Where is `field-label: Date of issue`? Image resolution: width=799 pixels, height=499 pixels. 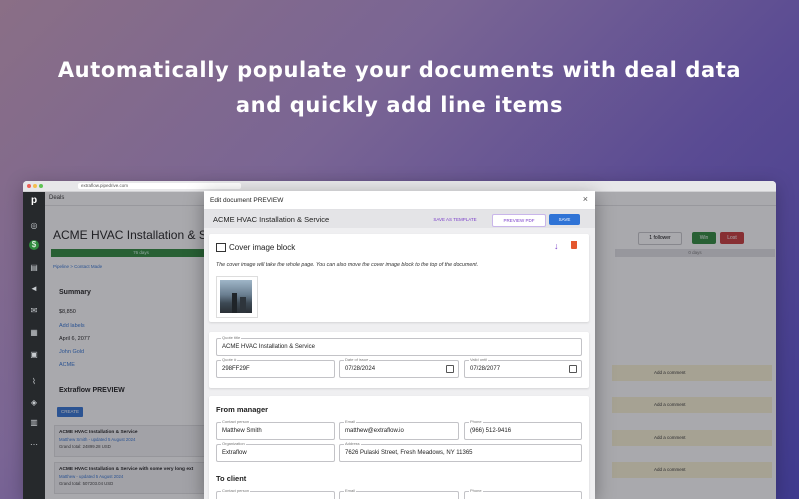
field-label: Date of issue is located at coordinates (357, 359).